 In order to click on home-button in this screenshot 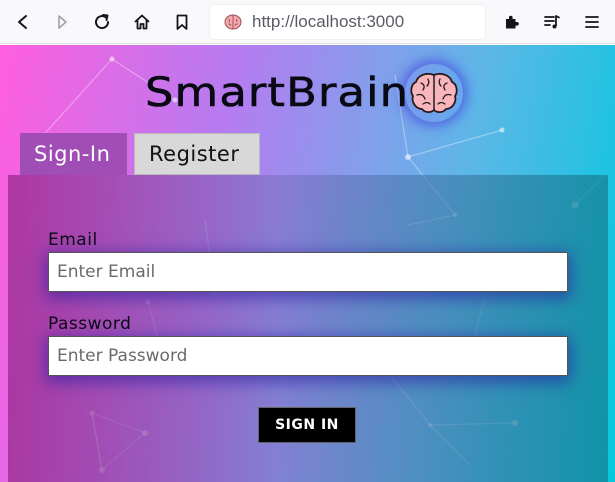, I will do `click(142, 22)`.